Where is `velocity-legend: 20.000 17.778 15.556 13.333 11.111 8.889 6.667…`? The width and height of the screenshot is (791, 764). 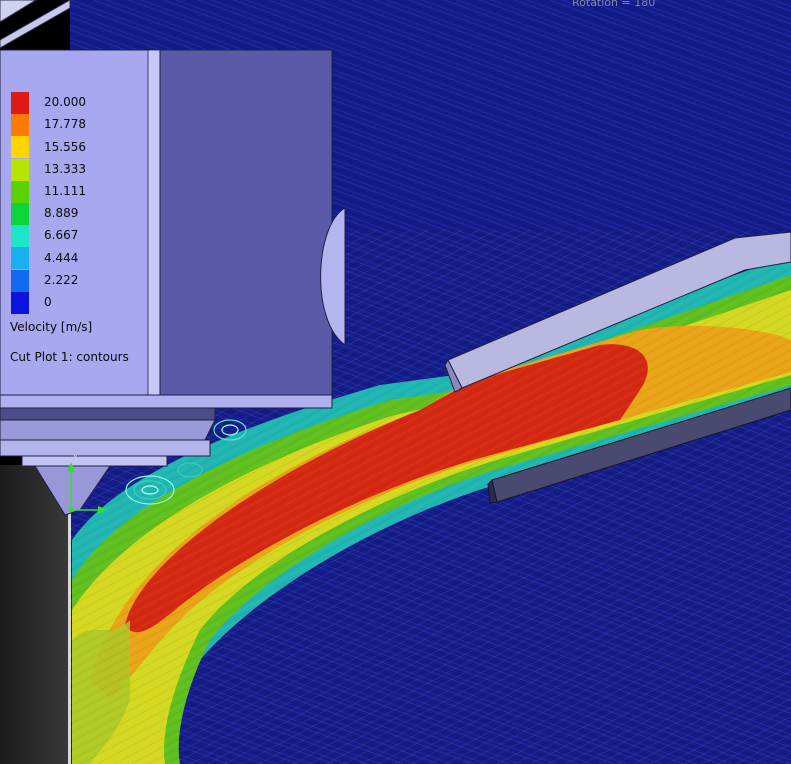 velocity-legend: 20.000 17.778 15.556 13.333 11.111 8.889 6.667… is located at coordinates (75, 230).